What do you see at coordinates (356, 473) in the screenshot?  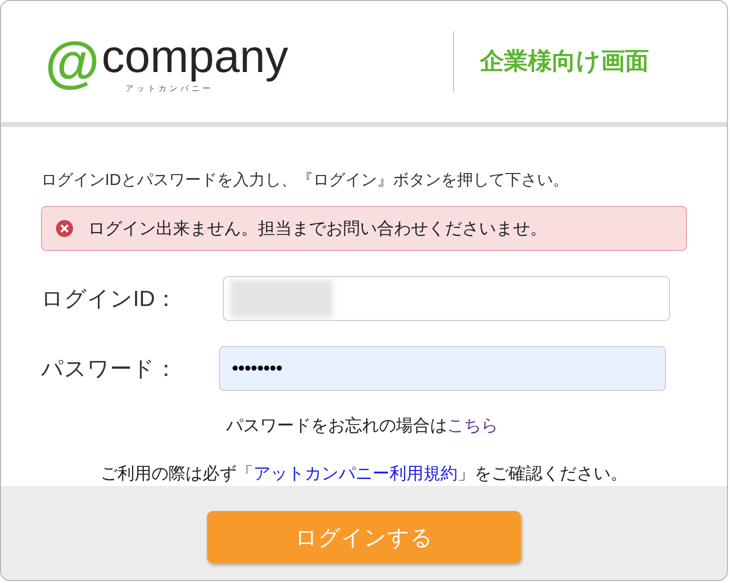 I see `terms-link: アットカンパニー利用規約` at bounding box center [356, 473].